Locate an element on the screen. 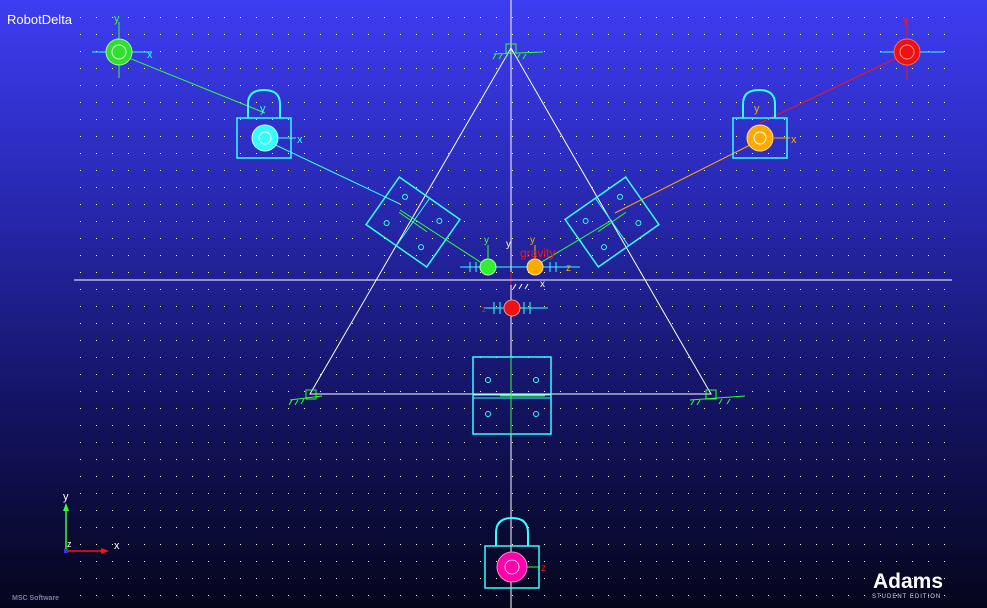  model-name-label: RobotDelta is located at coordinates (40, 19).